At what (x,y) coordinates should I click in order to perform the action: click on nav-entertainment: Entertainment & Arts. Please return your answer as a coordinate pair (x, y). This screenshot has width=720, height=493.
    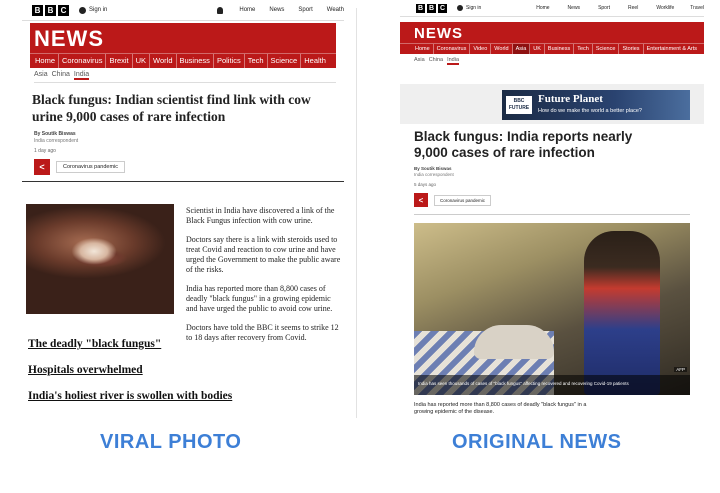
    Looking at the image, I should click on (672, 49).